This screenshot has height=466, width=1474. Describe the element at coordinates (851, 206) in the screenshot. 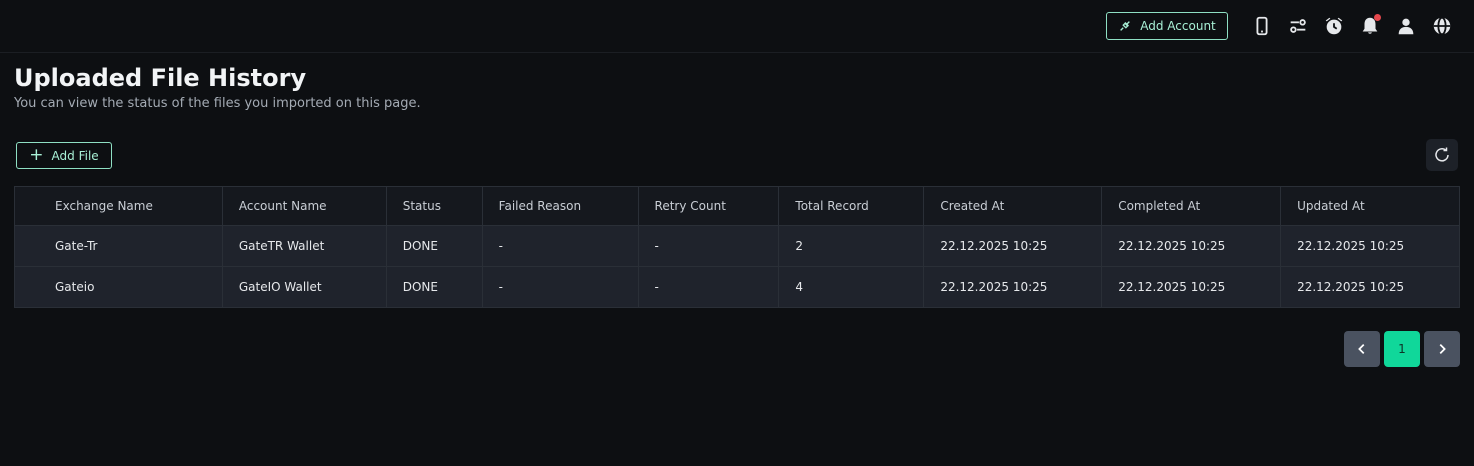

I see `column-header: Total Record` at that location.